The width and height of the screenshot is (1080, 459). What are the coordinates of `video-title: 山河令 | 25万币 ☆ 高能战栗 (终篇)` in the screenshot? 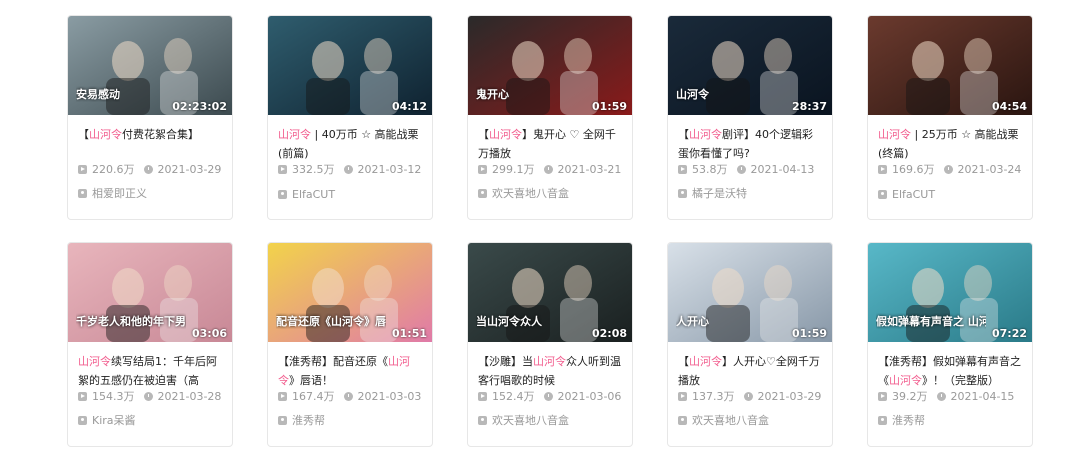 It's located at (950, 144).